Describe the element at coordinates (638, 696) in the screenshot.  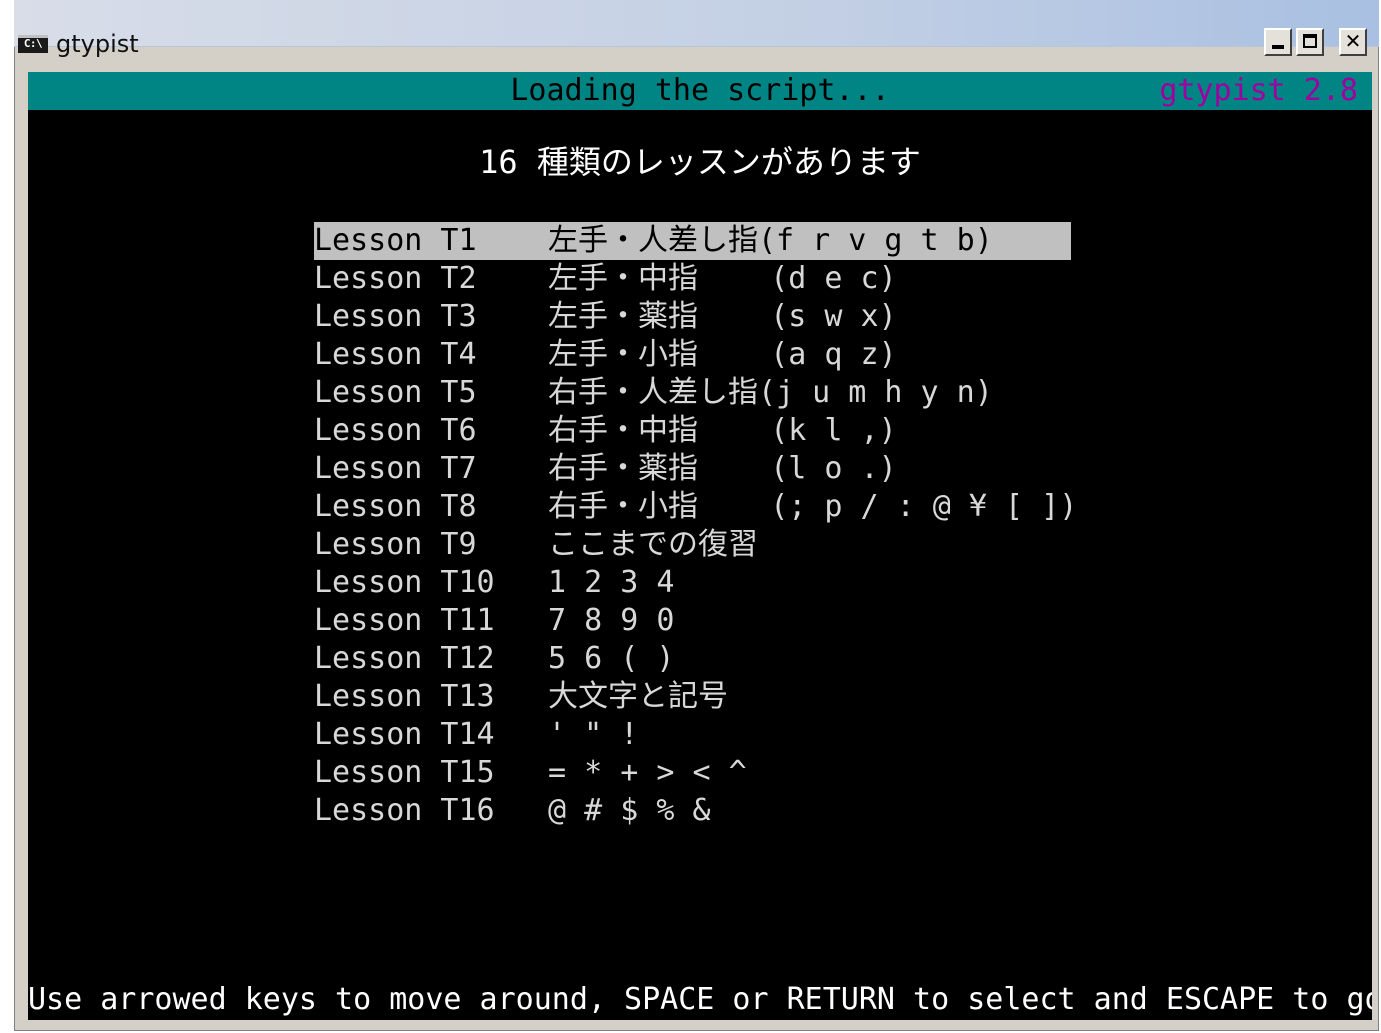
I see `lesson-description: 大文字と記号` at that location.